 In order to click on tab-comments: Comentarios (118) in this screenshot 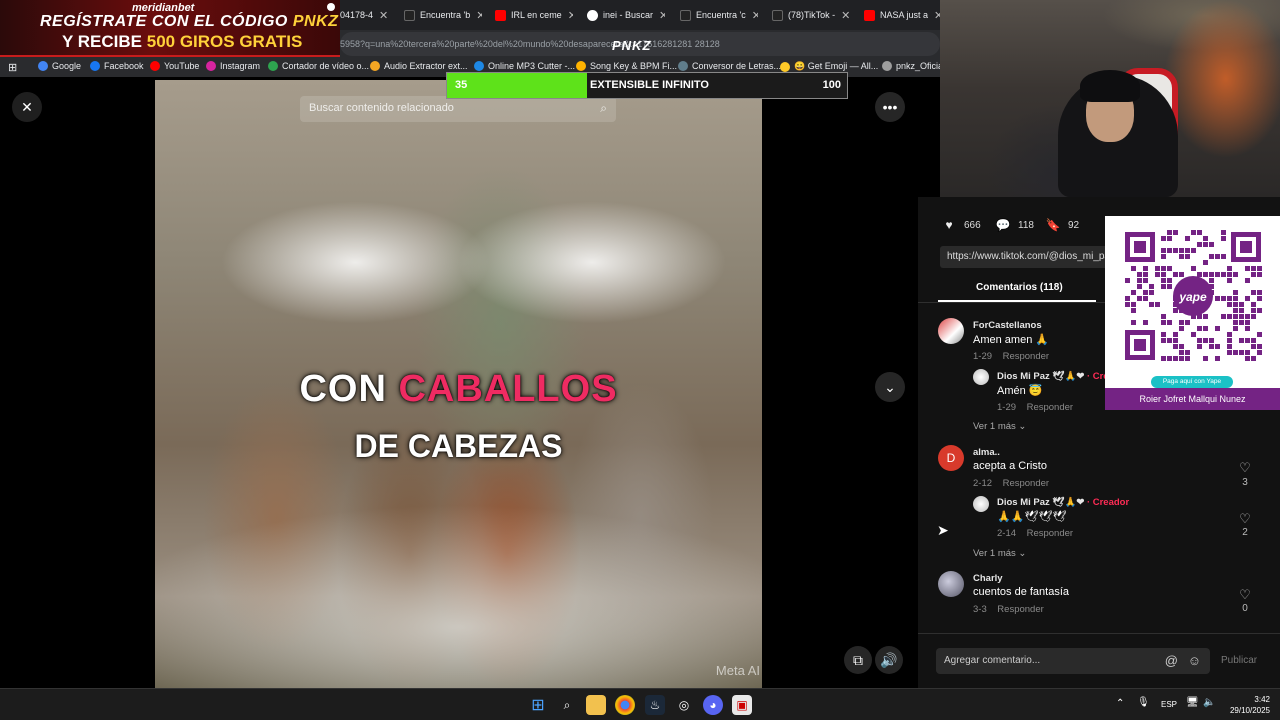, I will do `click(1019, 287)`.